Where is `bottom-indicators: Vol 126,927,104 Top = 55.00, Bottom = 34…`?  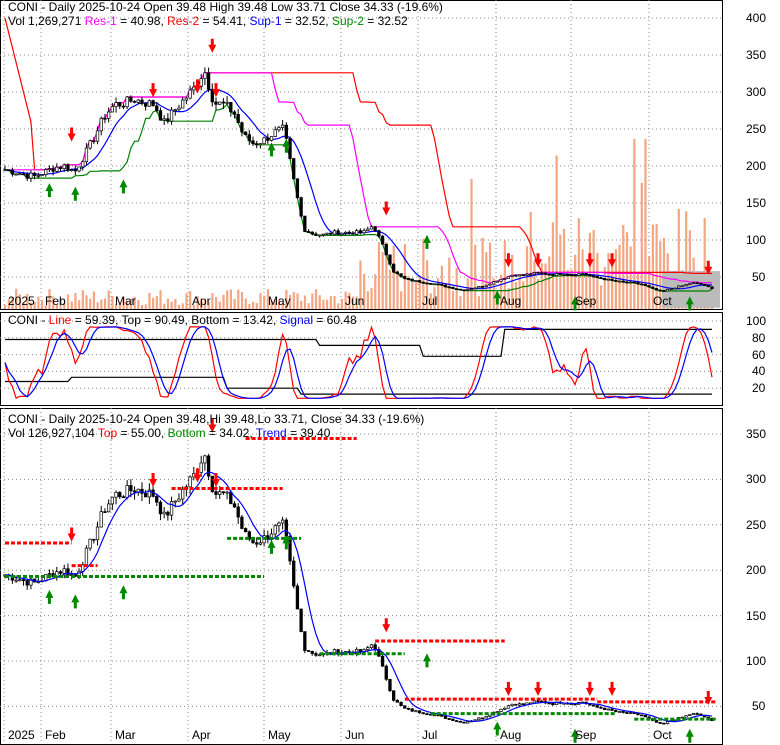
bottom-indicators: Vol 126,927,104 Top = 55.00, Bottom = 34… is located at coordinates (216, 433).